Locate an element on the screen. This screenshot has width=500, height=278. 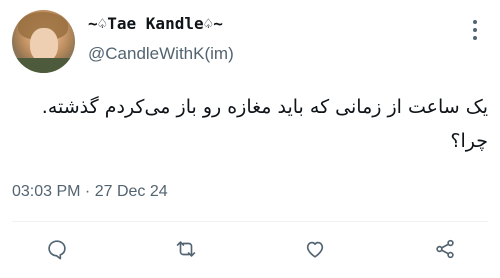
reply-icon is located at coordinates (57, 250).